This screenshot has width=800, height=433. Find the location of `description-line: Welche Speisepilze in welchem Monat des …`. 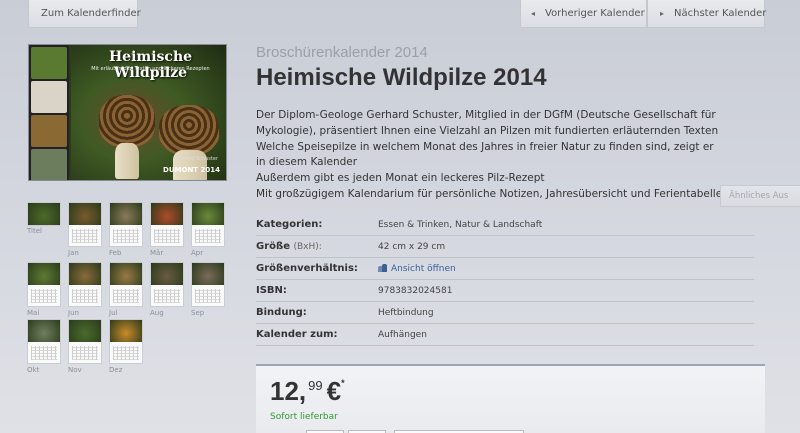

description-line: Welche Speisepilze in welchem Monat des … is located at coordinates (485, 154).